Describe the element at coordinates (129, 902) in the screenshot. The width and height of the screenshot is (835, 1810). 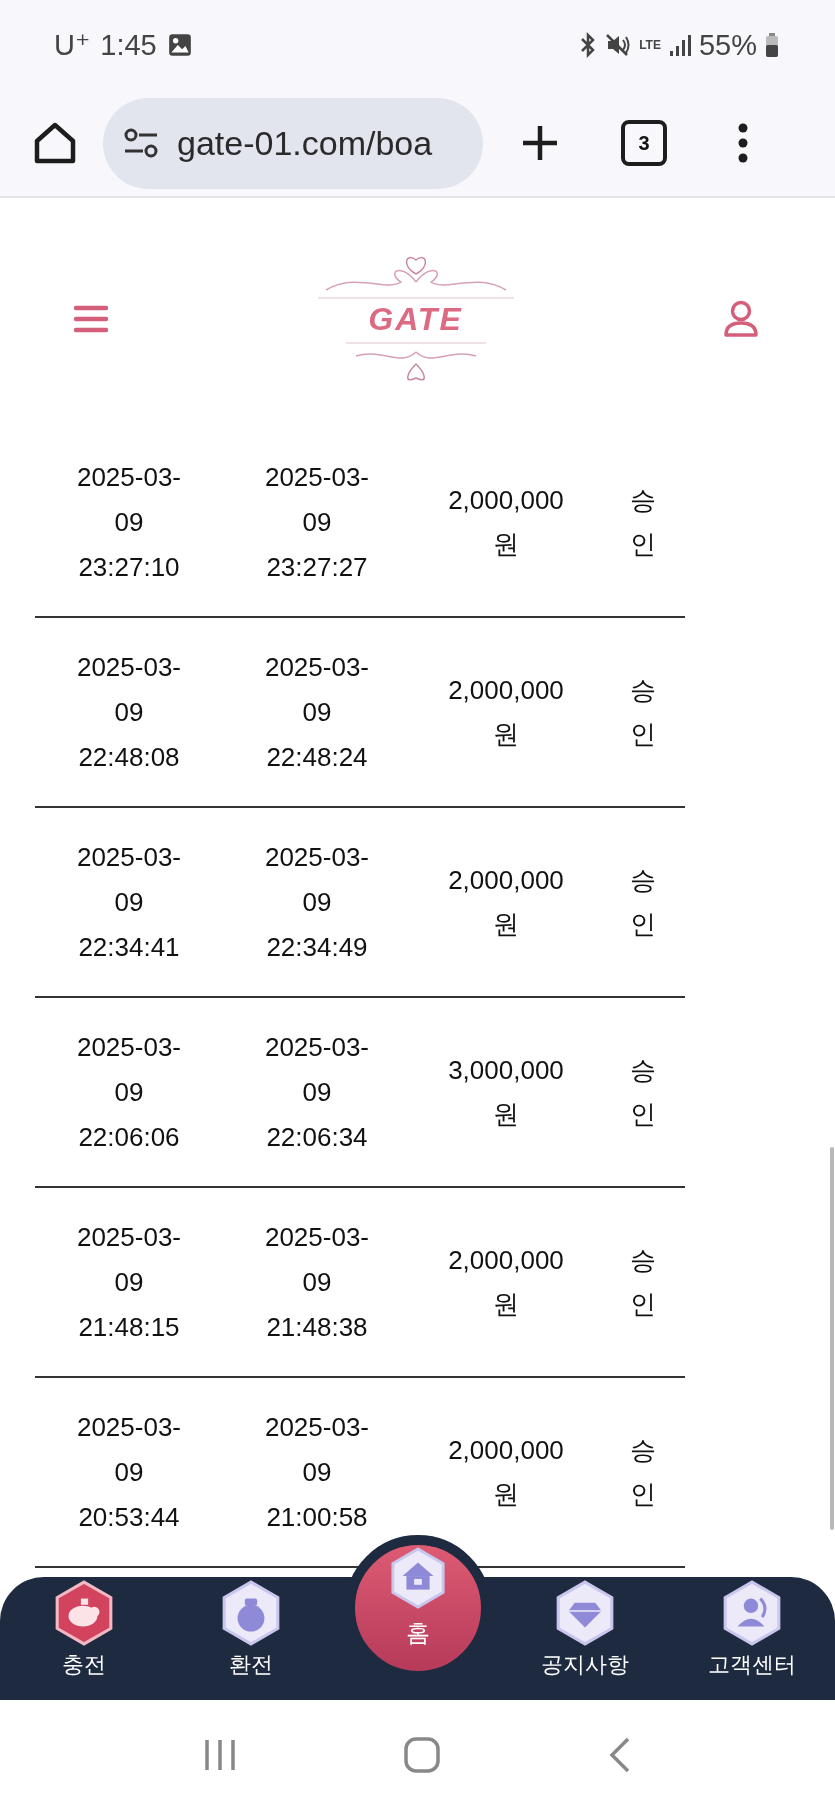
I see `table-cell-text: 2025-03- 09 22:34:41` at that location.